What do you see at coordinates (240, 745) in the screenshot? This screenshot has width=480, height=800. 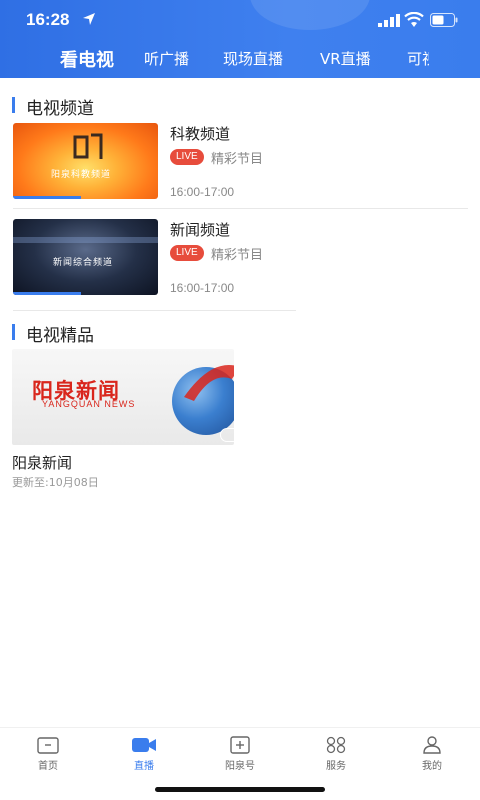 I see `plus-square-icon` at bounding box center [240, 745].